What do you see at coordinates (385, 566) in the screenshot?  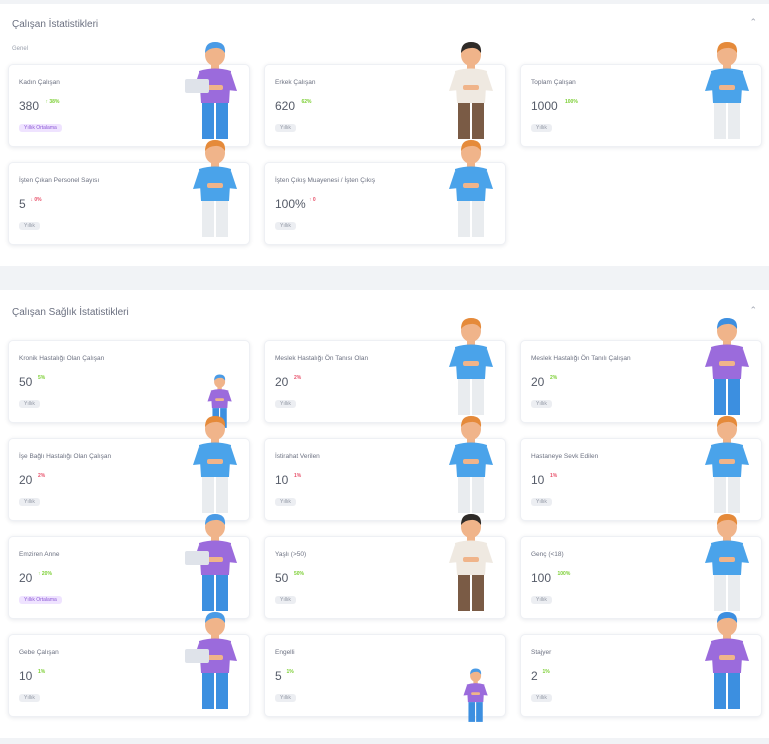 I see `stat-card: Yaşlı (>50) 50 50% Yıllık` at bounding box center [385, 566].